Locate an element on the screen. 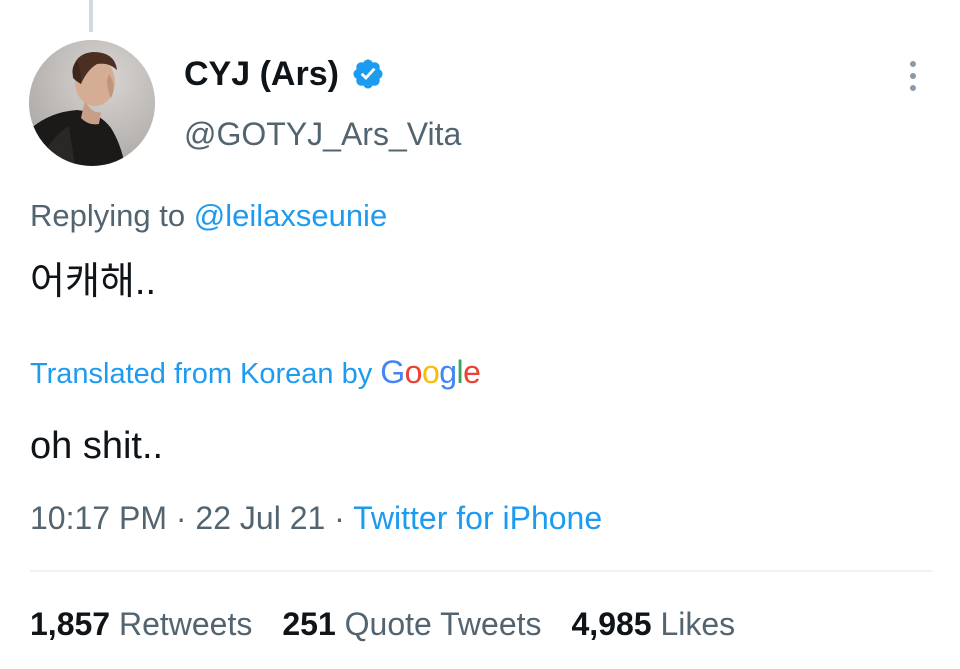 Image resolution: width=960 pixels, height=669 pixels. retweets-count: 1,857 is located at coordinates (70, 624).